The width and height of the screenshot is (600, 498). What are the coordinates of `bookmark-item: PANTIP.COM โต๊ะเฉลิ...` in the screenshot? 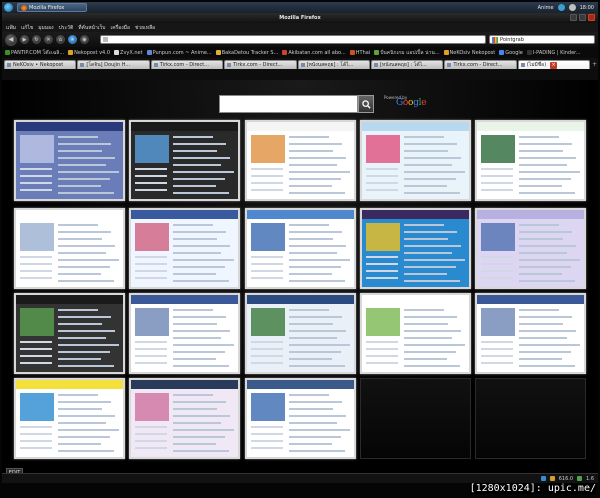 It's located at (34, 53).